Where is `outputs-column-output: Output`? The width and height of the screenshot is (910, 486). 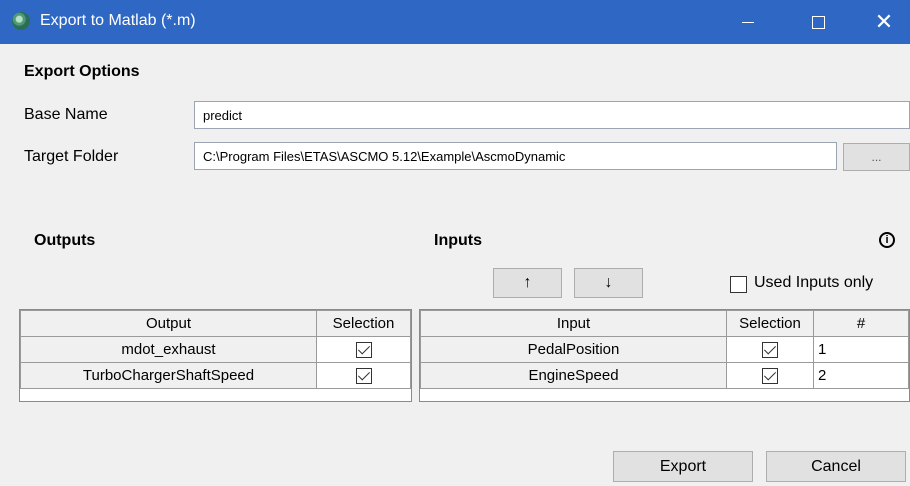
outputs-column-output: Output is located at coordinates (168, 323).